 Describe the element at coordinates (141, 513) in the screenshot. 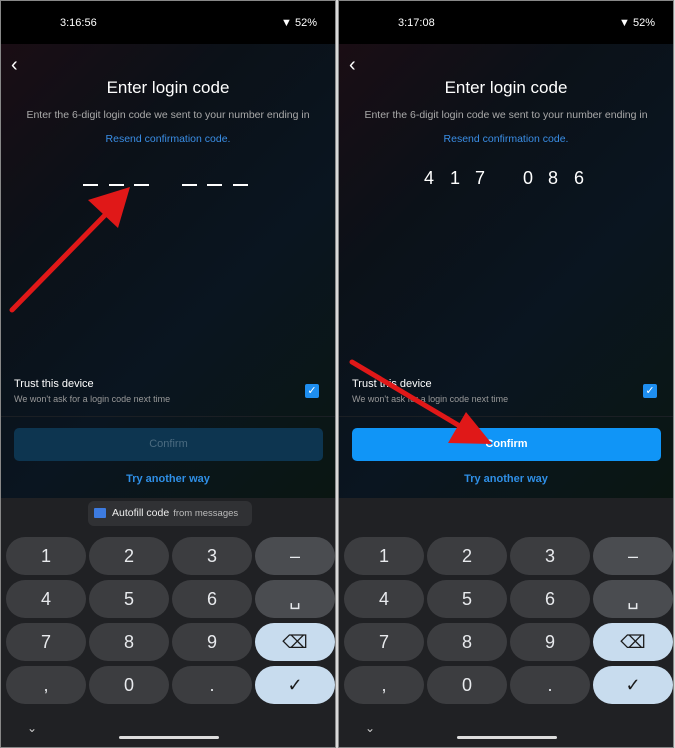

I see `autofill-label: Autofill code` at that location.